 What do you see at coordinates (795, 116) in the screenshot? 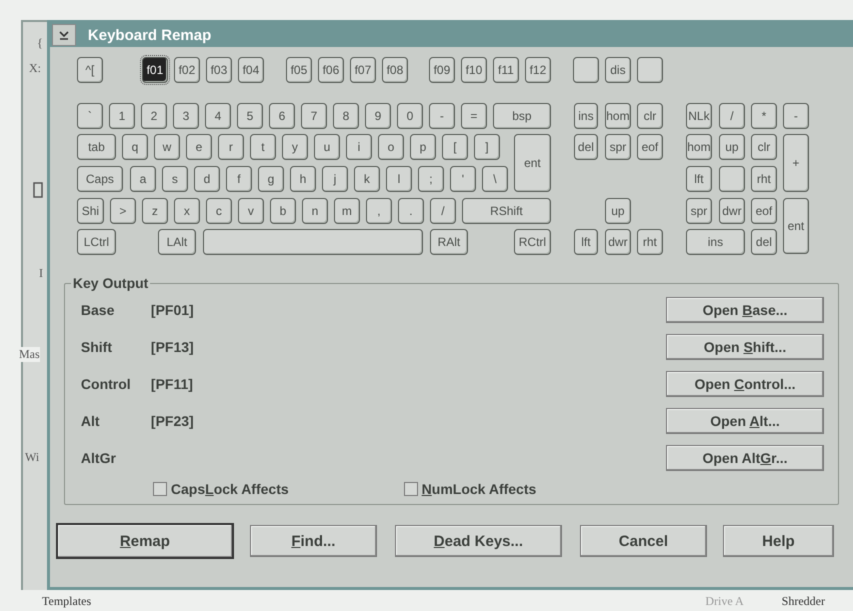
I see `keyboard-key: -` at bounding box center [795, 116].